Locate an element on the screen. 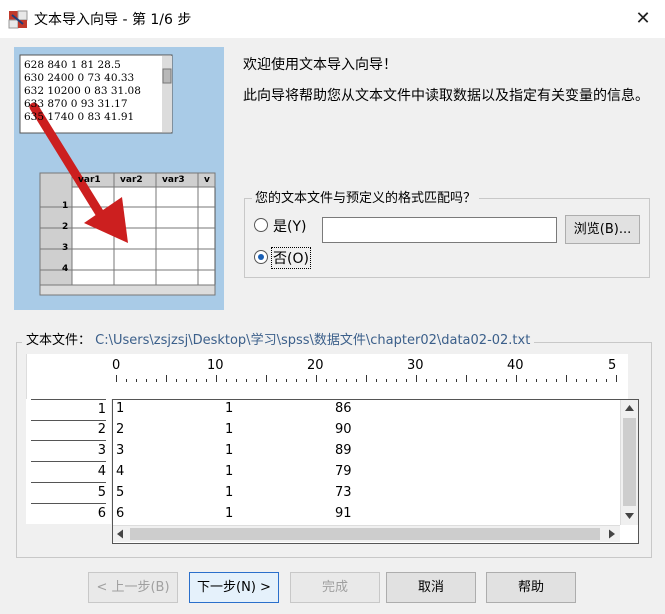  radio-circle-selected is located at coordinates (261, 257).